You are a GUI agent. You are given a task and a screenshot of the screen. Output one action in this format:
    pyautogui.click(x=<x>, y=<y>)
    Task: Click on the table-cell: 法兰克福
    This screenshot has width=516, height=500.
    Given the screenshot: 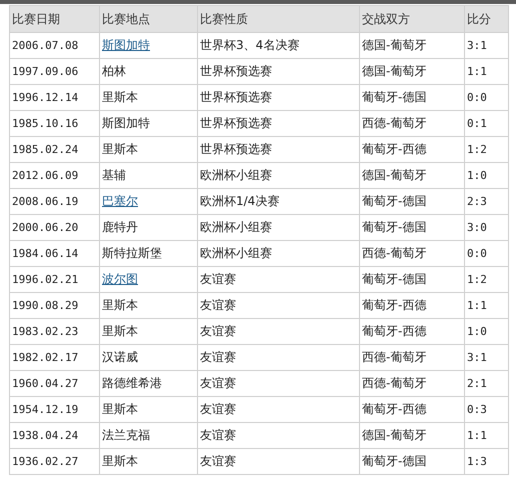 What is the action you would take?
    pyautogui.click(x=149, y=435)
    